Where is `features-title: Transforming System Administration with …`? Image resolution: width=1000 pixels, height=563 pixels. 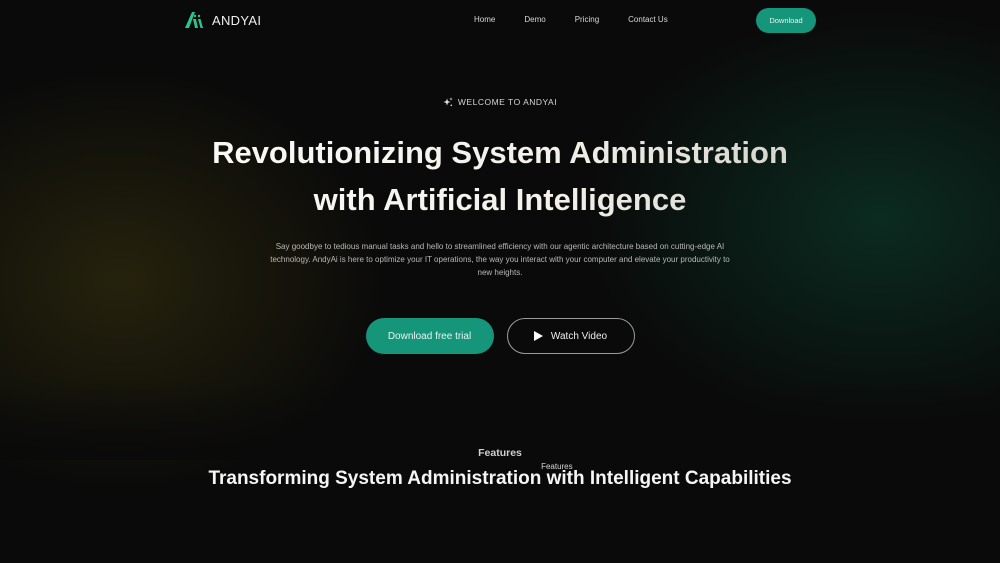 features-title: Transforming System Administration with … is located at coordinates (500, 478).